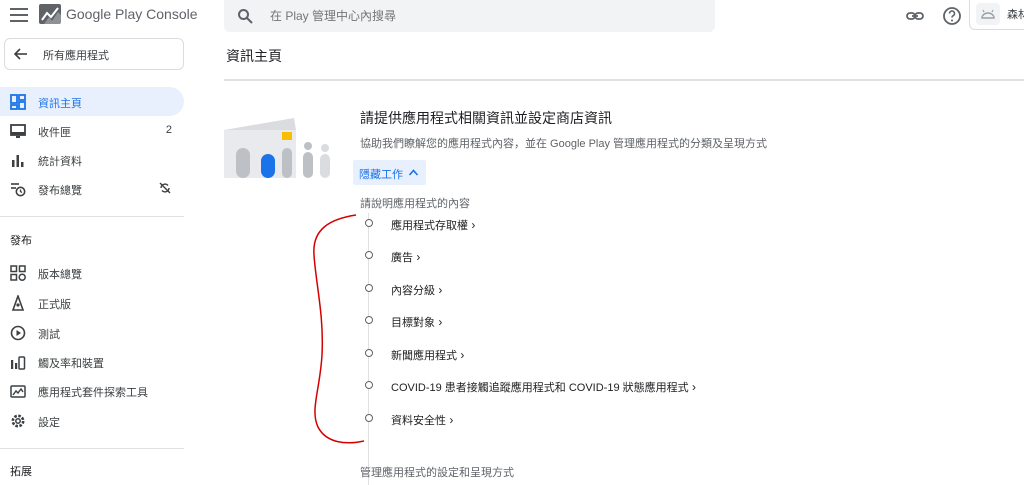  Describe the element at coordinates (416, 322) in the screenshot. I see `task-label: 目標對象` at that location.